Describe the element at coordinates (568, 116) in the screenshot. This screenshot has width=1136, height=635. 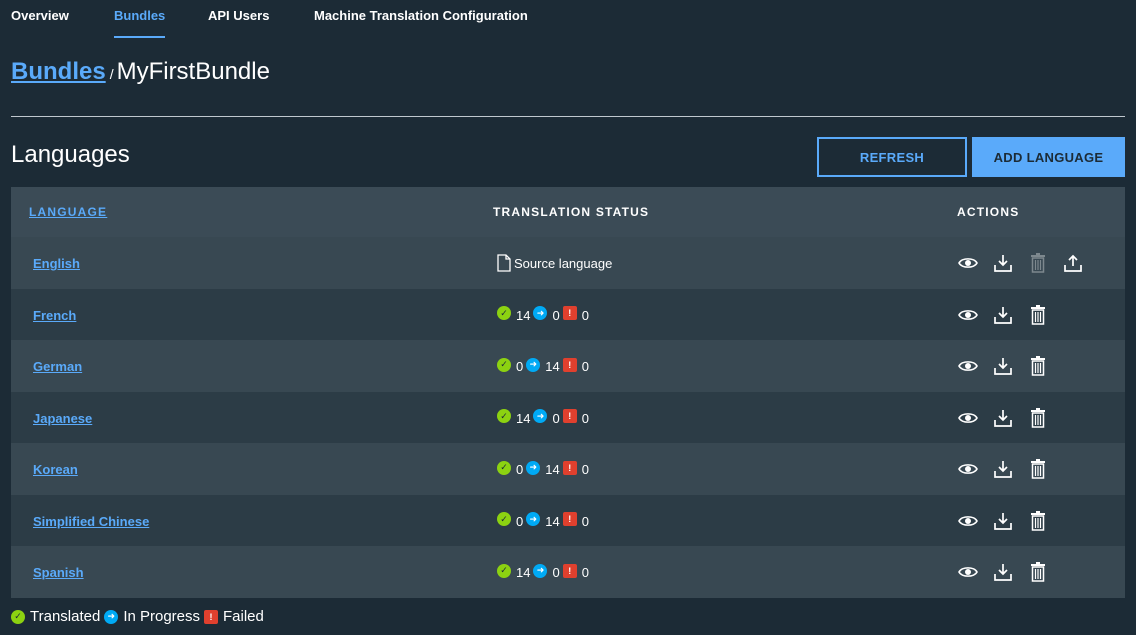
I see `header-divider` at that location.